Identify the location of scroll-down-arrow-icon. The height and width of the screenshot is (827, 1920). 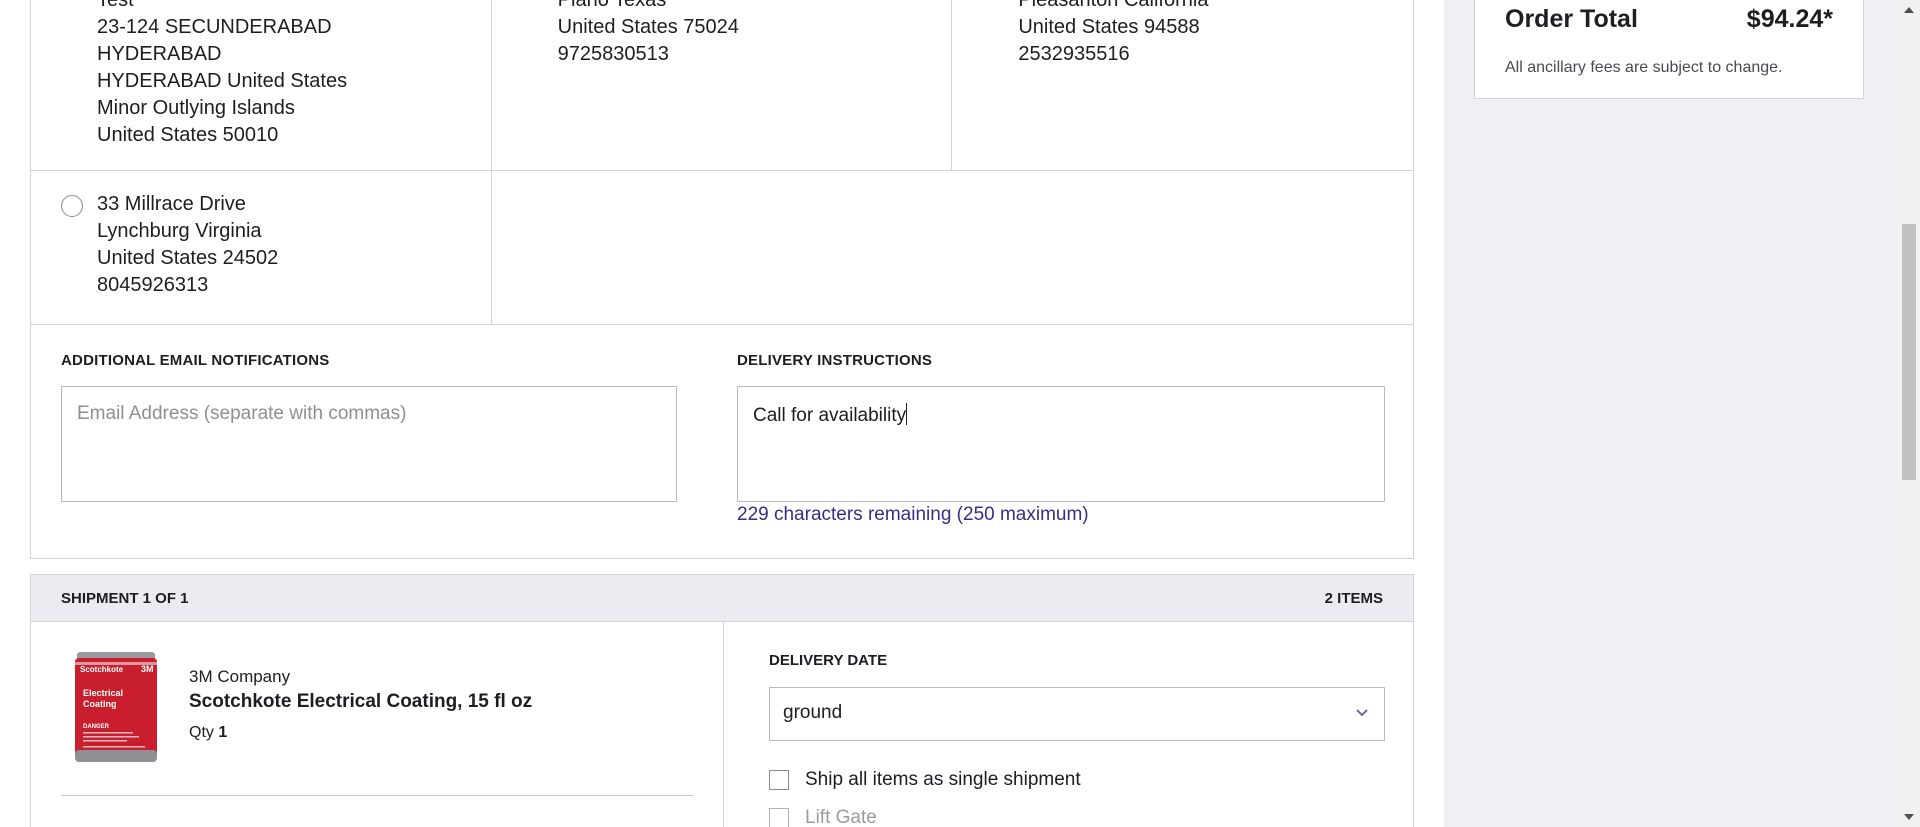
(1909, 817).